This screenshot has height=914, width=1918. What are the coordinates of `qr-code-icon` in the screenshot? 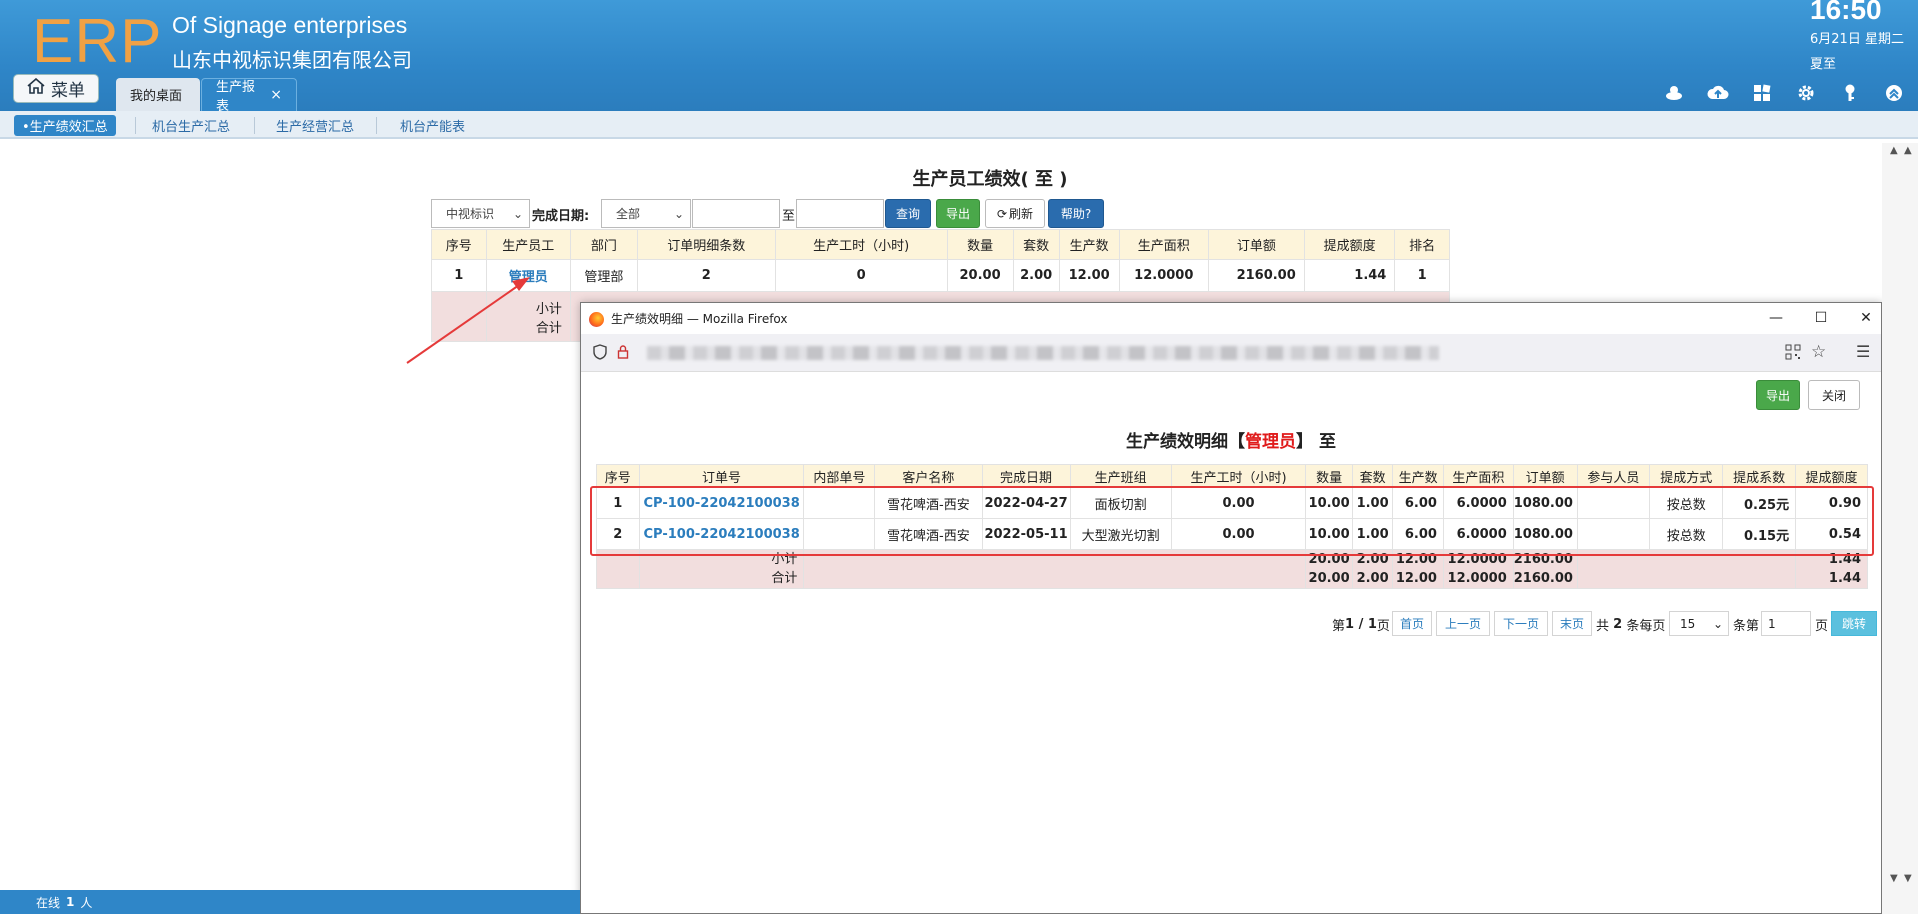 It's located at (1793, 354).